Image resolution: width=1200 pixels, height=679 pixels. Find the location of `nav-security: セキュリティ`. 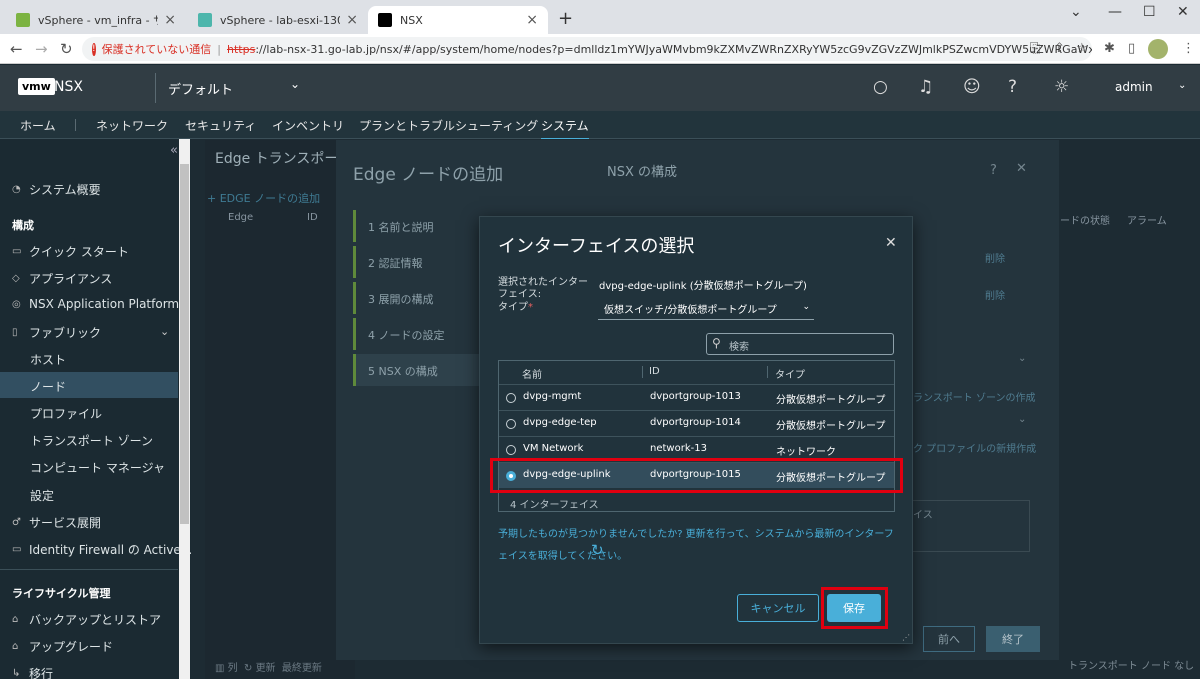

nav-security: セキュリティ is located at coordinates (220, 125).